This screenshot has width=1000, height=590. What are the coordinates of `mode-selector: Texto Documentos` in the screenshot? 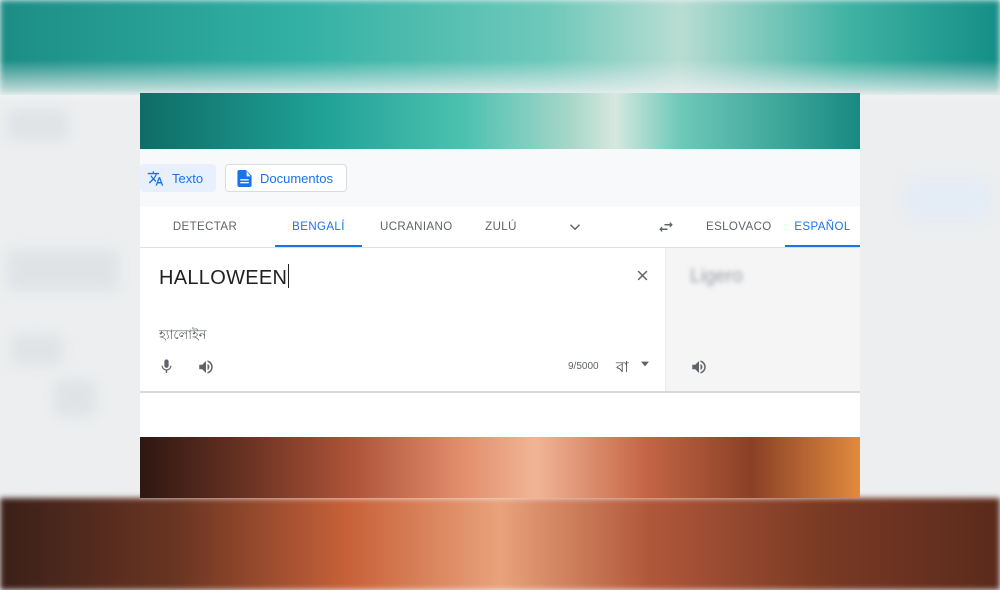 It's located at (500, 178).